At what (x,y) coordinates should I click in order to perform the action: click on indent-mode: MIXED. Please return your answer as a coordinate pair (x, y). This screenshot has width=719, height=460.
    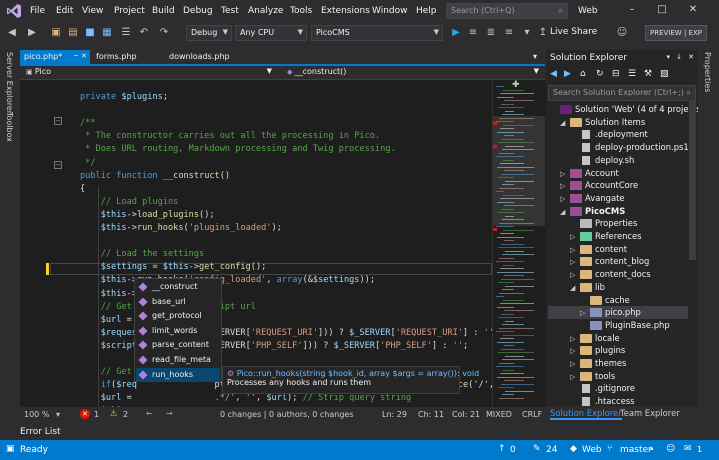
    Looking at the image, I should click on (499, 414).